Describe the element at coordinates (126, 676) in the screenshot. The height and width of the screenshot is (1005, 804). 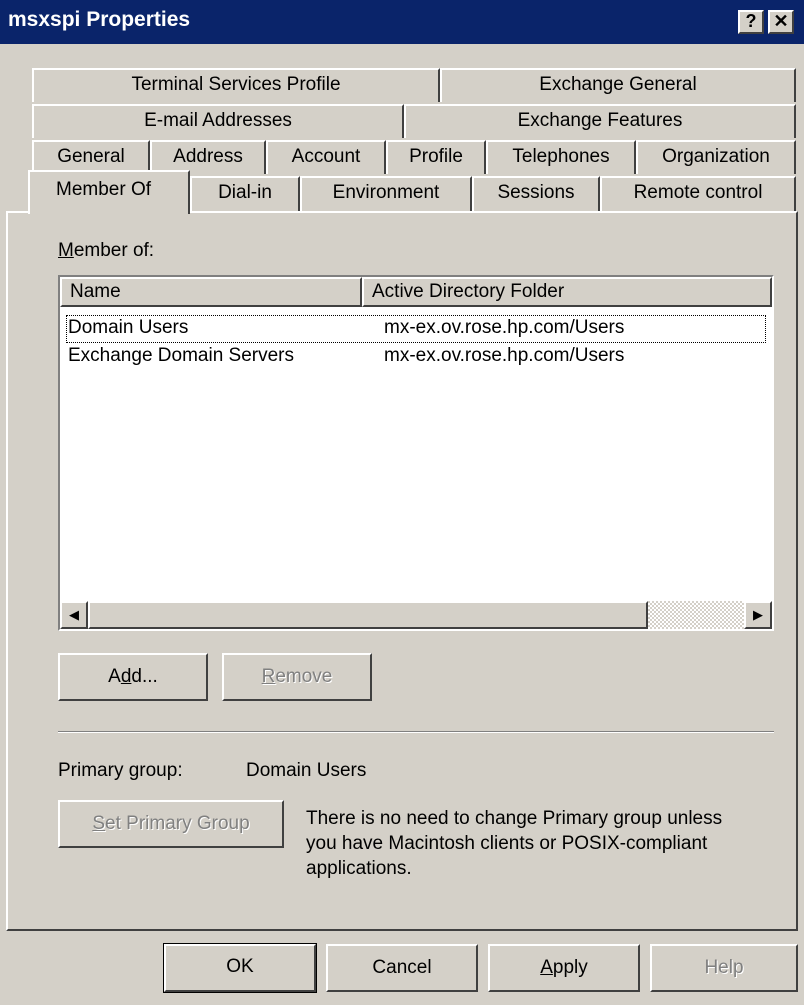
I see `add-label-mnemonic: d` at that location.